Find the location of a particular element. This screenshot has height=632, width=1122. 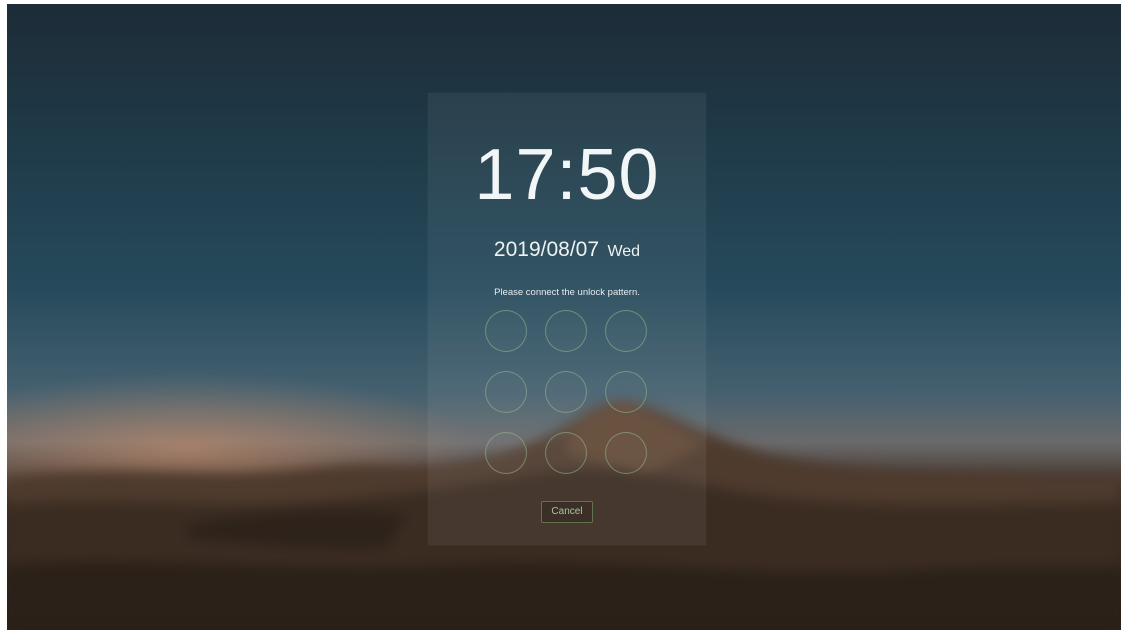

unlock-pattern-grid is located at coordinates (568, 394).